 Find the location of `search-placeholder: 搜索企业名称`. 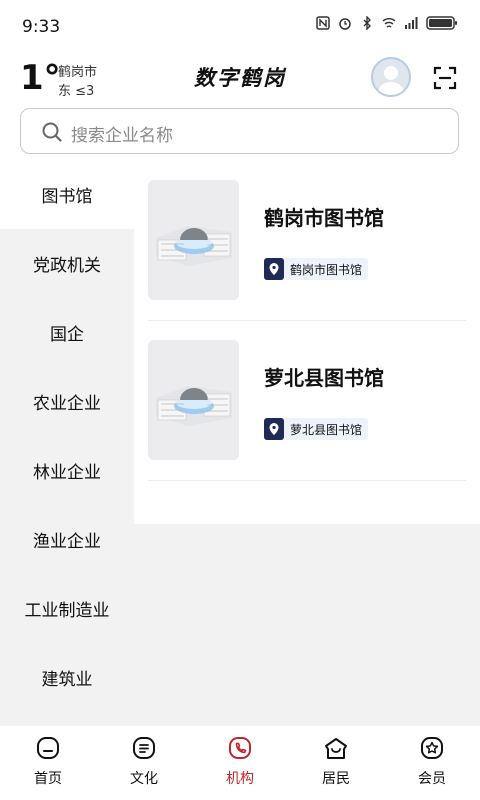

search-placeholder: 搜索企业名称 is located at coordinates (122, 136).